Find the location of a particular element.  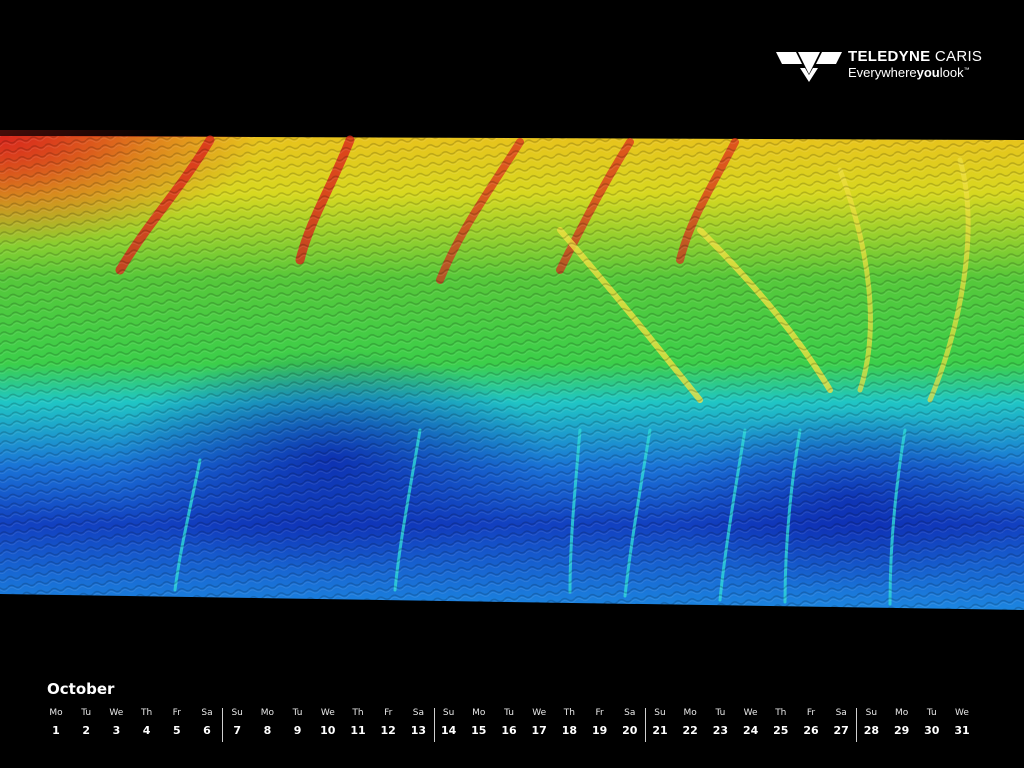

calendar-day: Fr 19 is located at coordinates (600, 724).